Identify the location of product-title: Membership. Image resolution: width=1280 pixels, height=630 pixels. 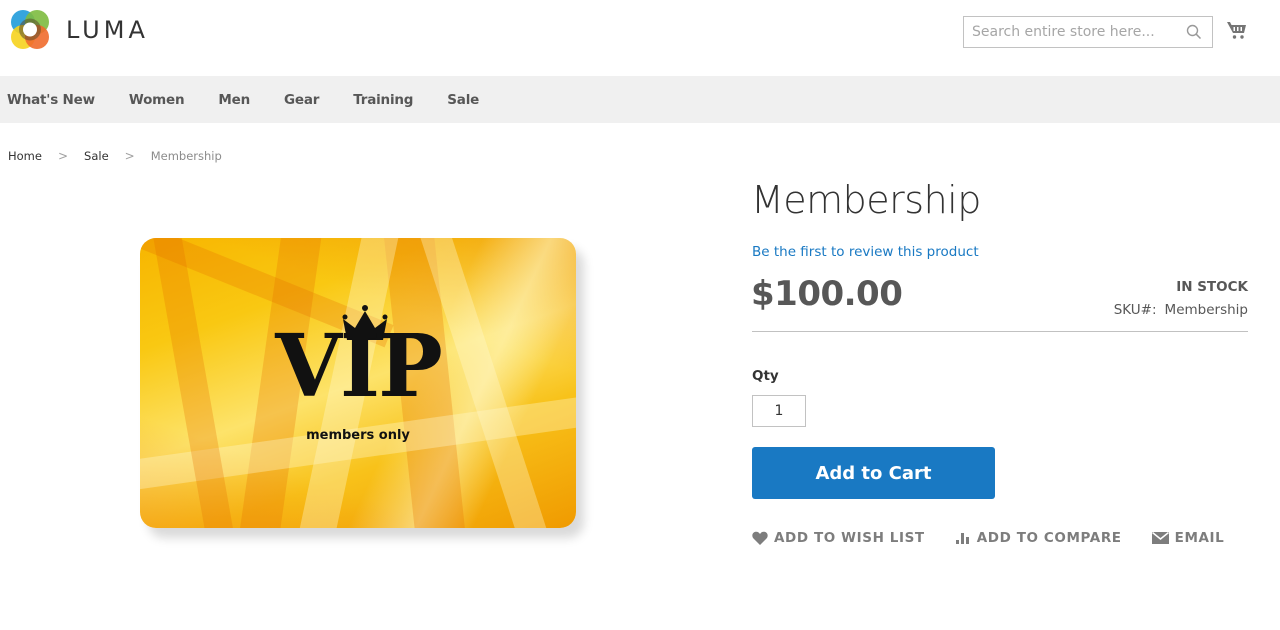
(866, 200).